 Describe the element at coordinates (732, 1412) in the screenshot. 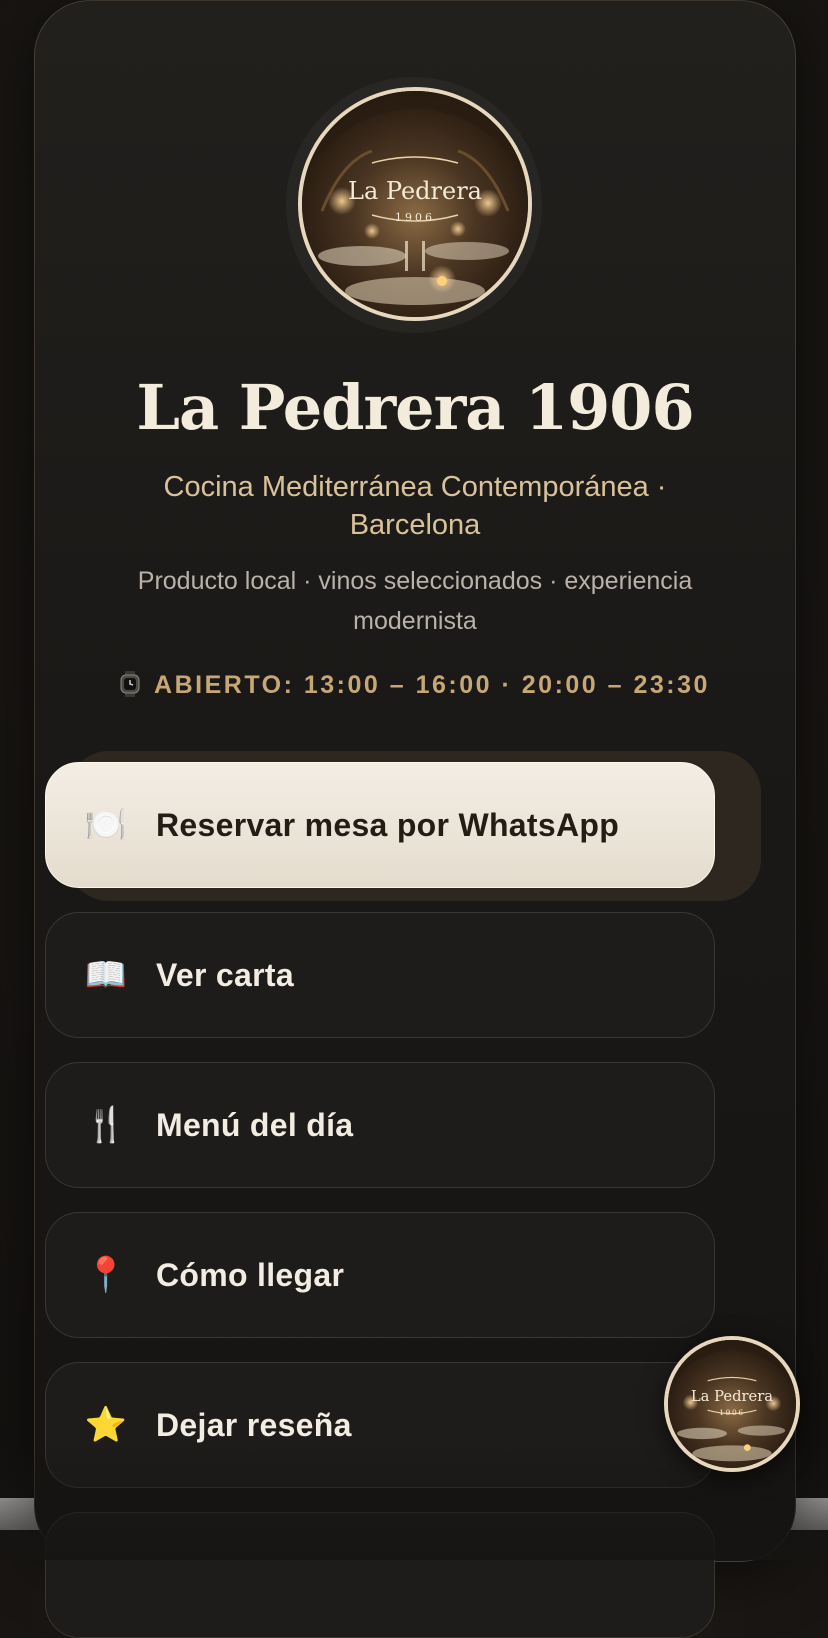

I see `floating-logo-year: 1906` at that location.